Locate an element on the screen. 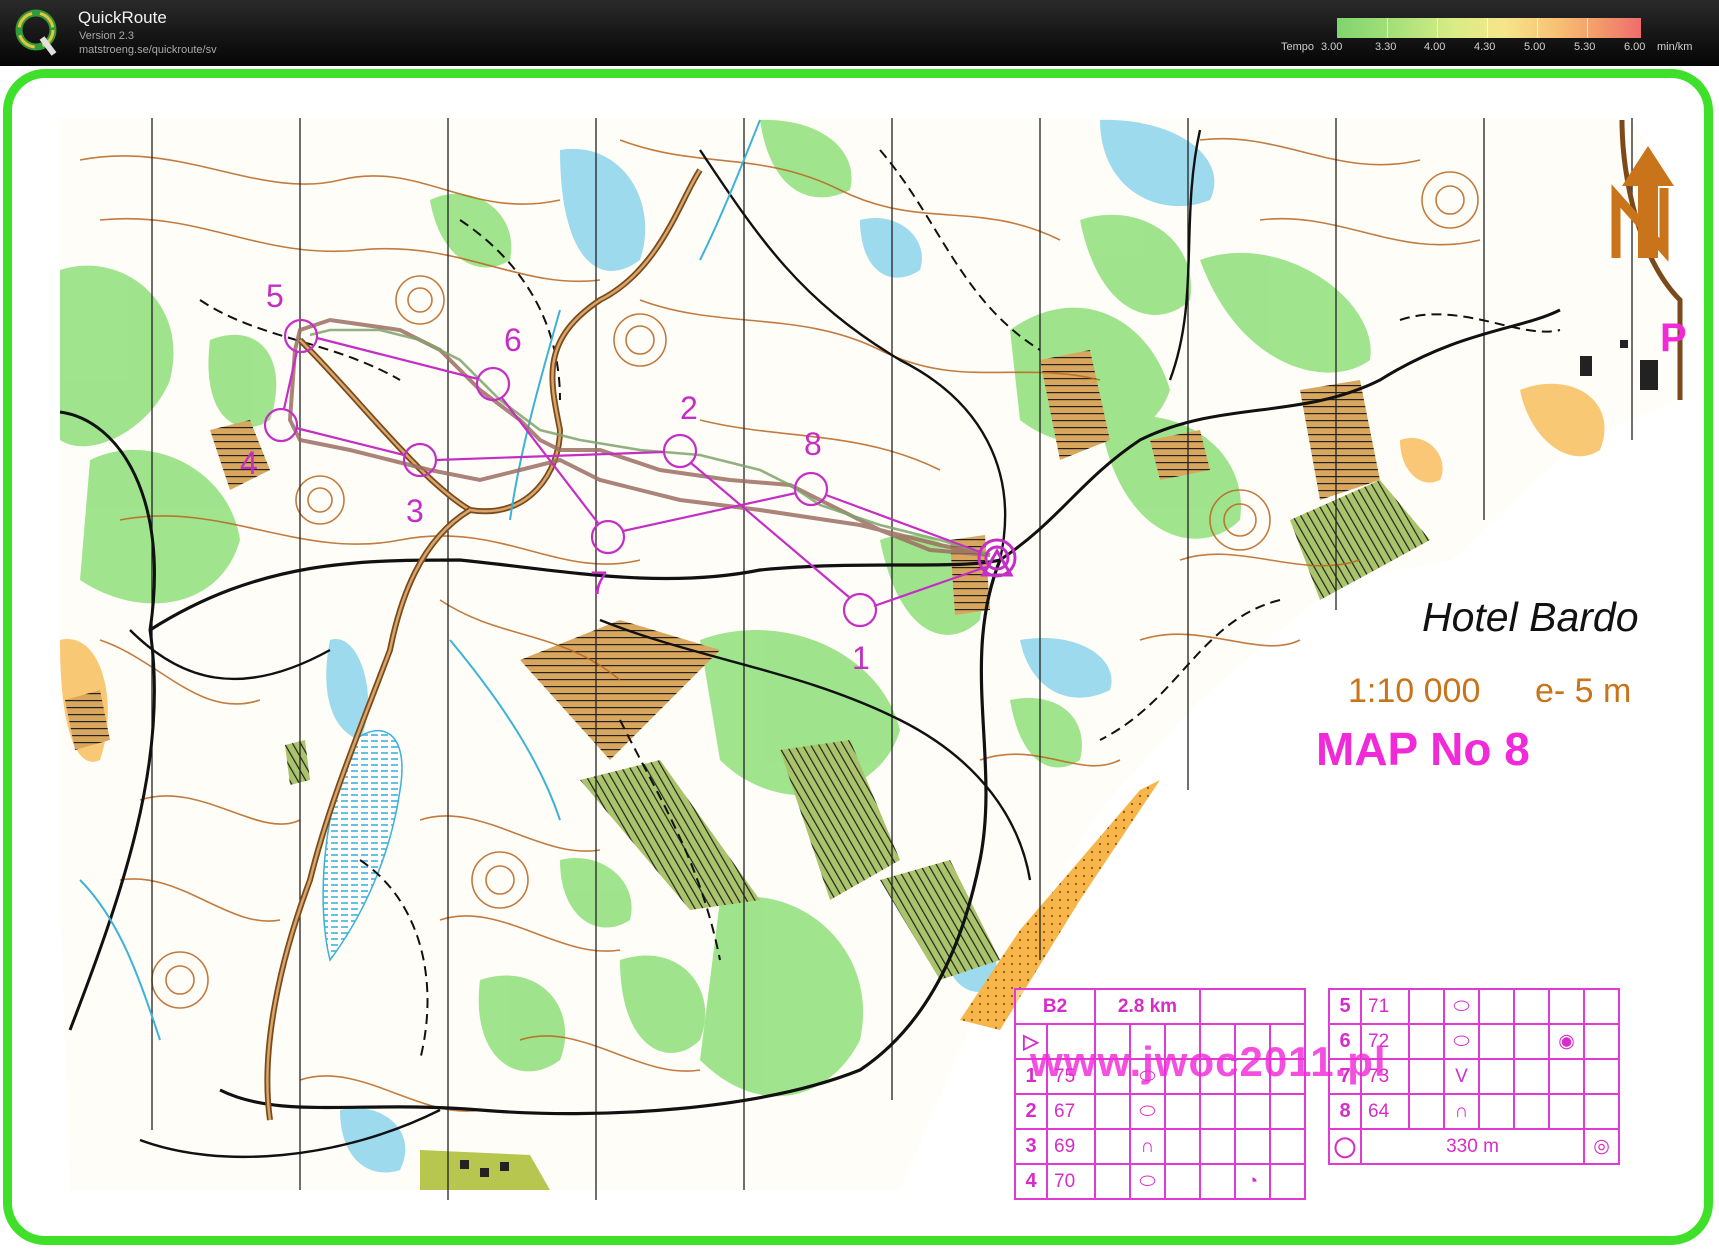 The height and width of the screenshot is (1254, 1719). control-number: 6 is located at coordinates (513, 340).